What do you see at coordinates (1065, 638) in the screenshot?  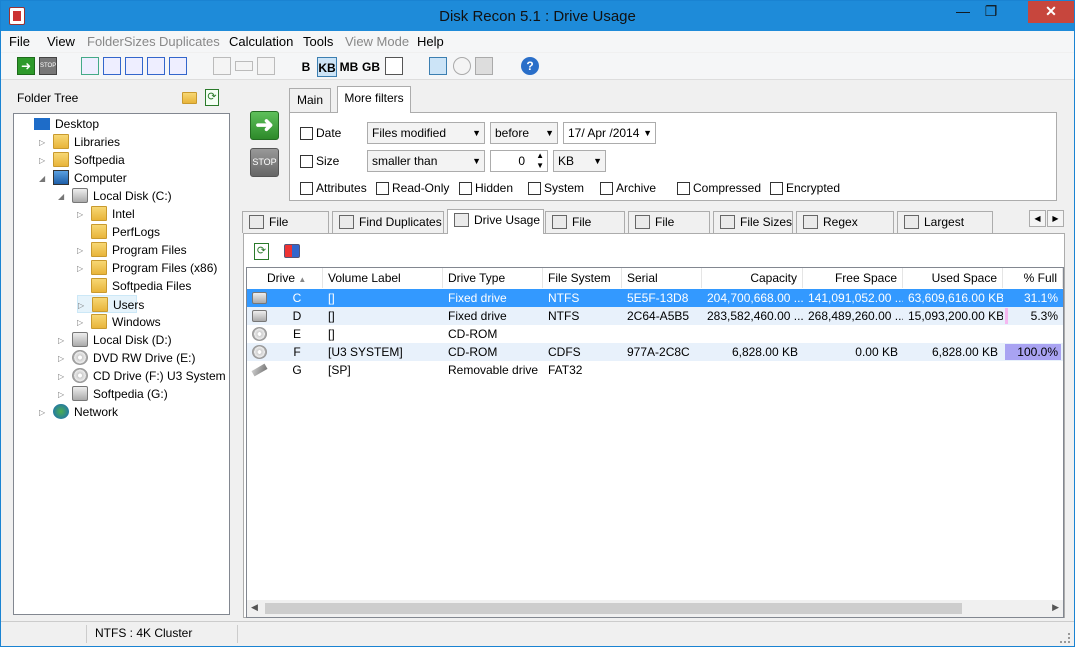 I see `resize-grip-icon` at bounding box center [1065, 638].